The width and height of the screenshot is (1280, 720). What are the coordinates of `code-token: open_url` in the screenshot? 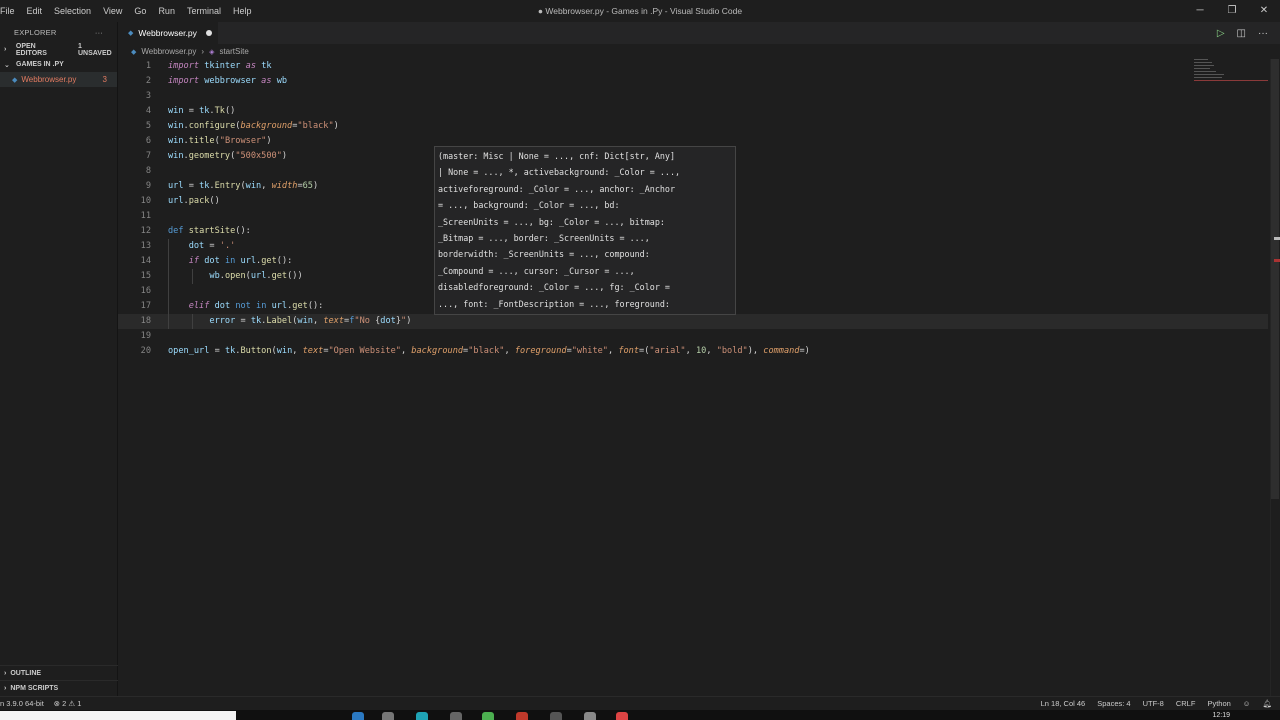 It's located at (189, 351).